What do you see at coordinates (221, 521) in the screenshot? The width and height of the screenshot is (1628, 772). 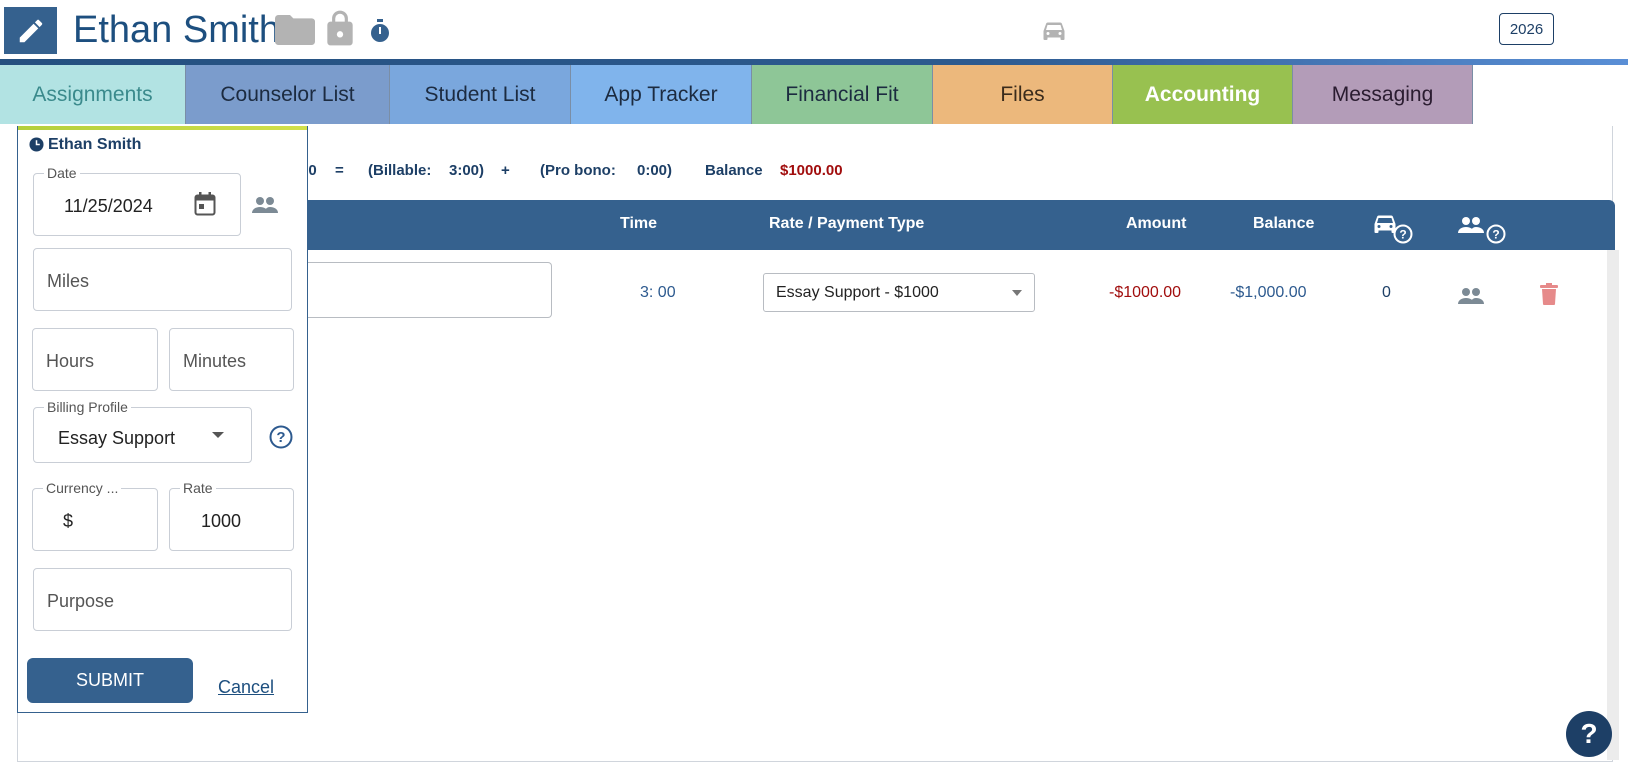 I see `rate-value: 1000` at bounding box center [221, 521].